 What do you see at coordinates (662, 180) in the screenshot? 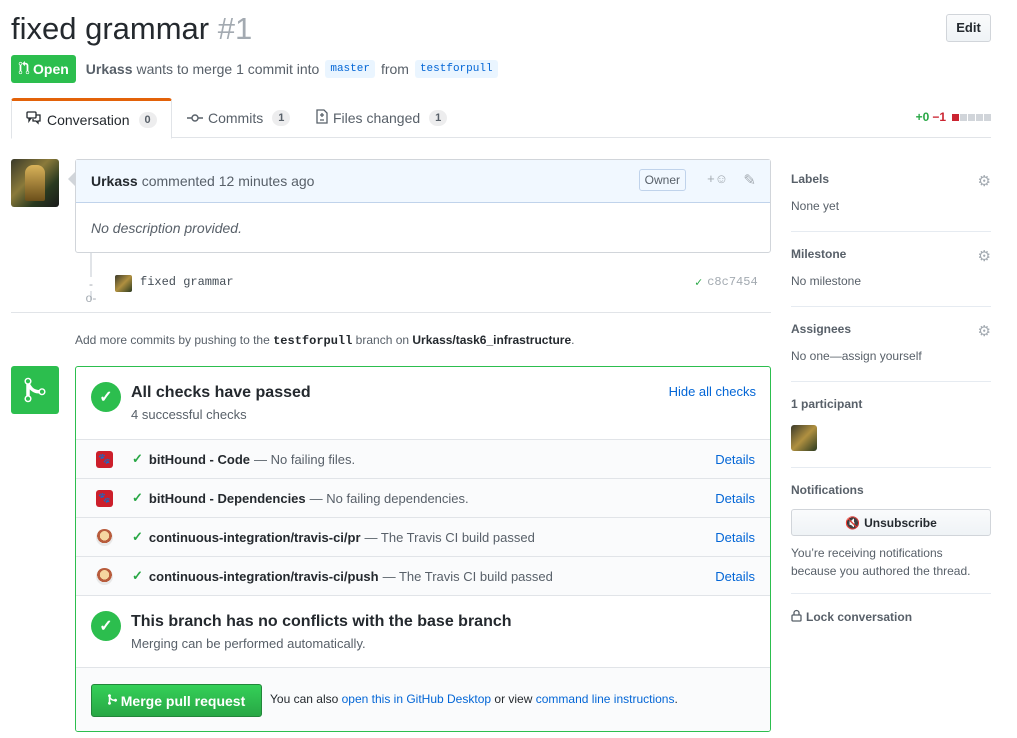
I see `owner-badge: Owner` at bounding box center [662, 180].